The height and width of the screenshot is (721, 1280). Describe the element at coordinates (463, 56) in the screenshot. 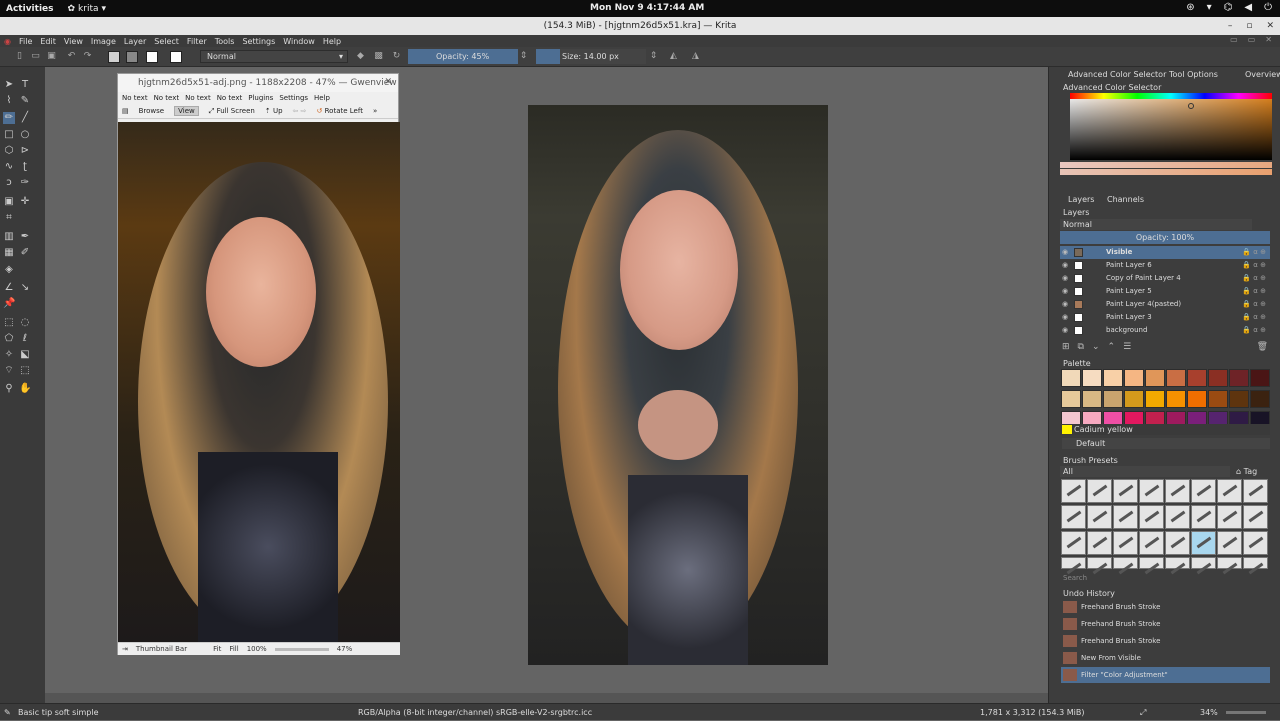

I see `opacity-slider: Opacity: 45%` at that location.